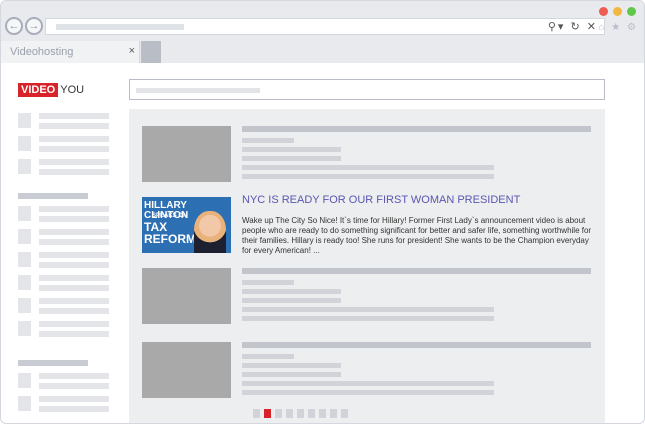 This screenshot has width=645, height=424. I want to click on close-icon: ×, so click(132, 51).